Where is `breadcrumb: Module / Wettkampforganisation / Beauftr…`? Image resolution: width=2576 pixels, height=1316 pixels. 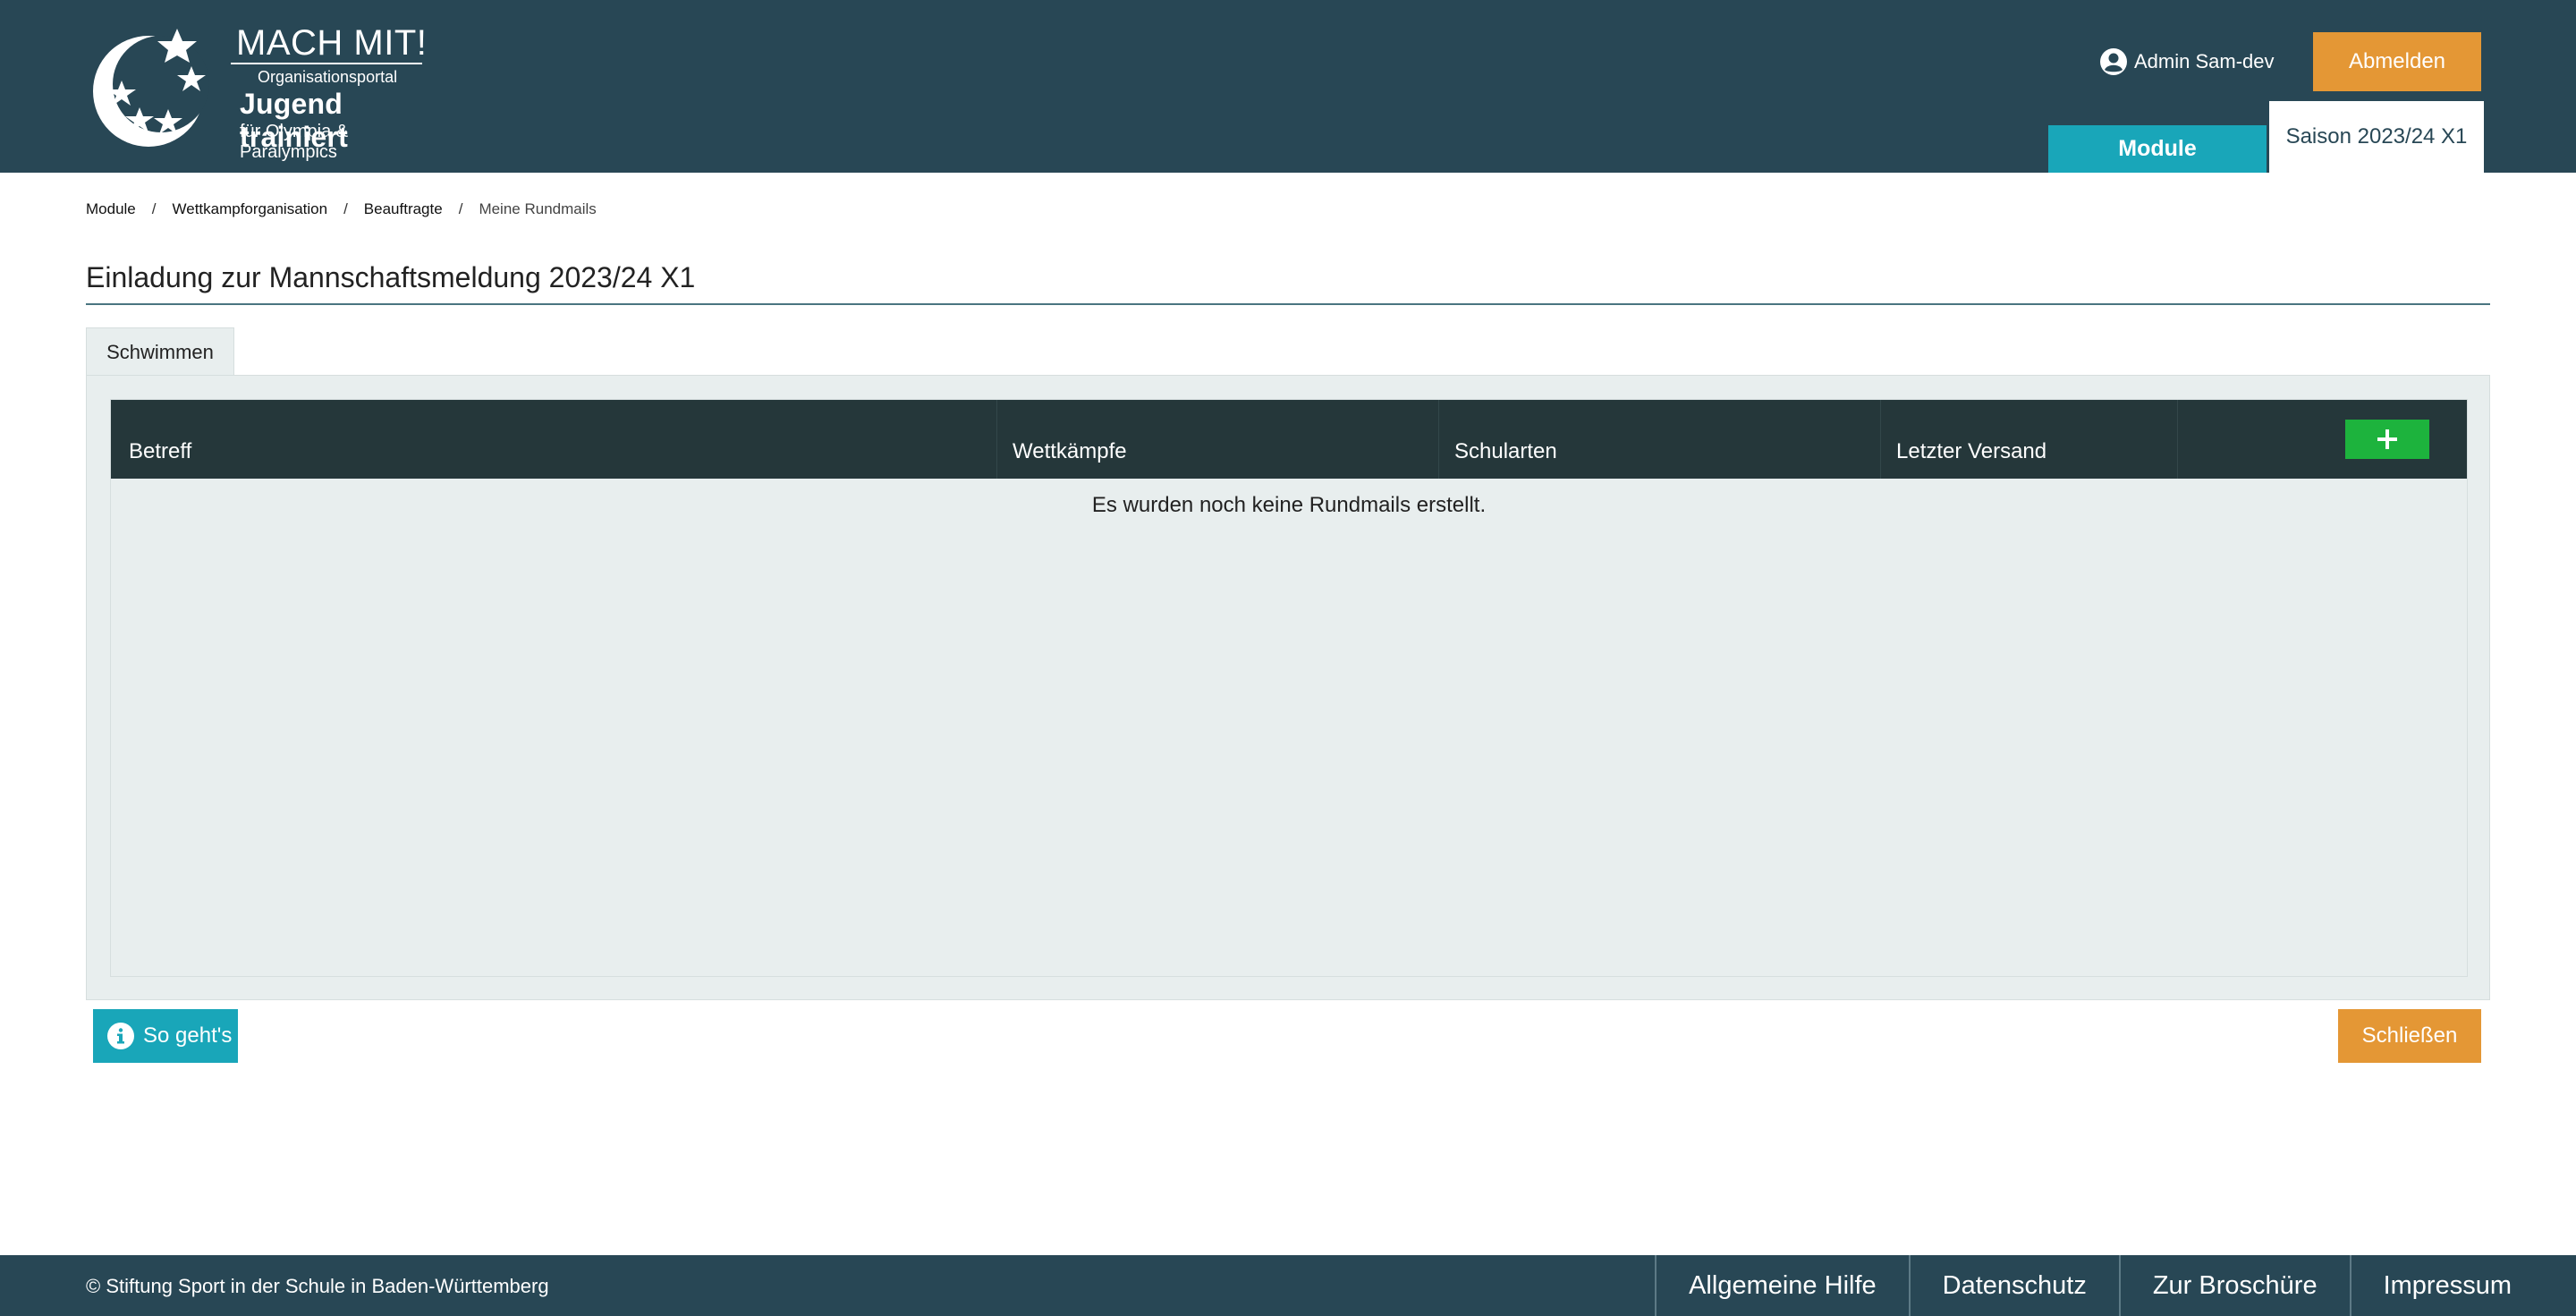
breadcrumb: Module / Wettkampforganisation / Beauftr… is located at coordinates (341, 209).